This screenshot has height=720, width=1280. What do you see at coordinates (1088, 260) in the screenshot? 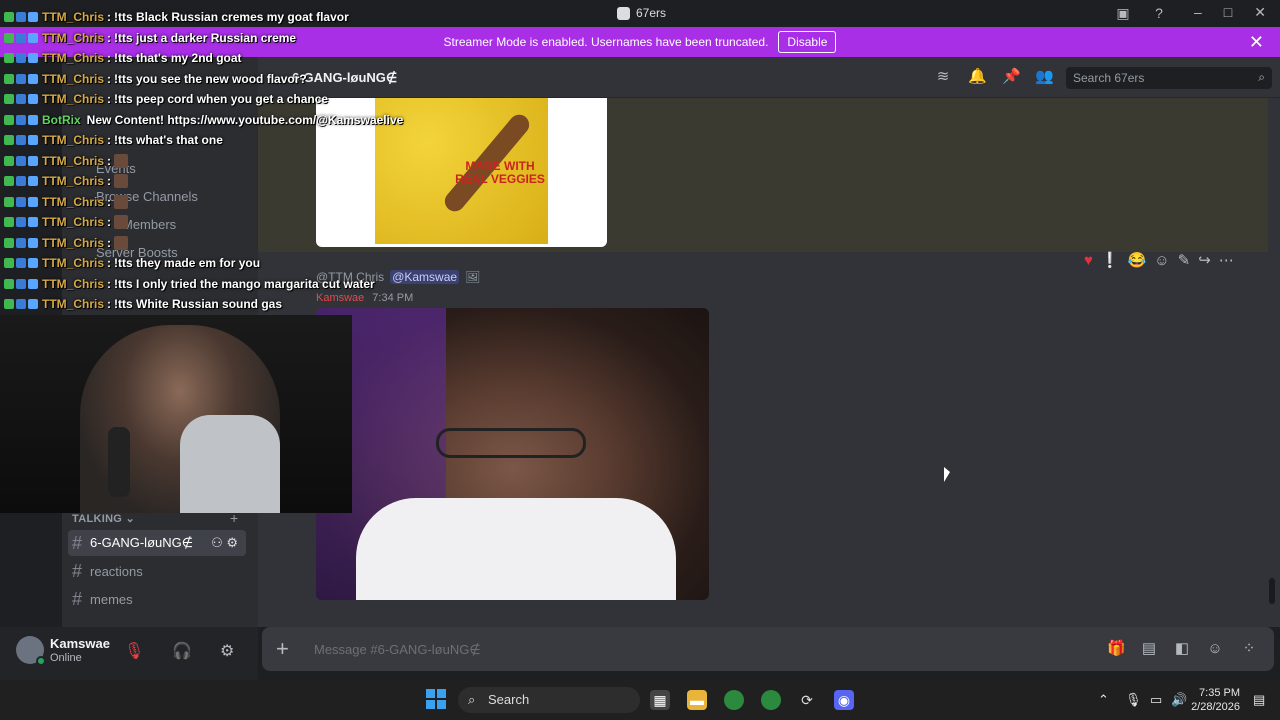
I see `heart-reaction-icon: ♥` at bounding box center [1088, 260].